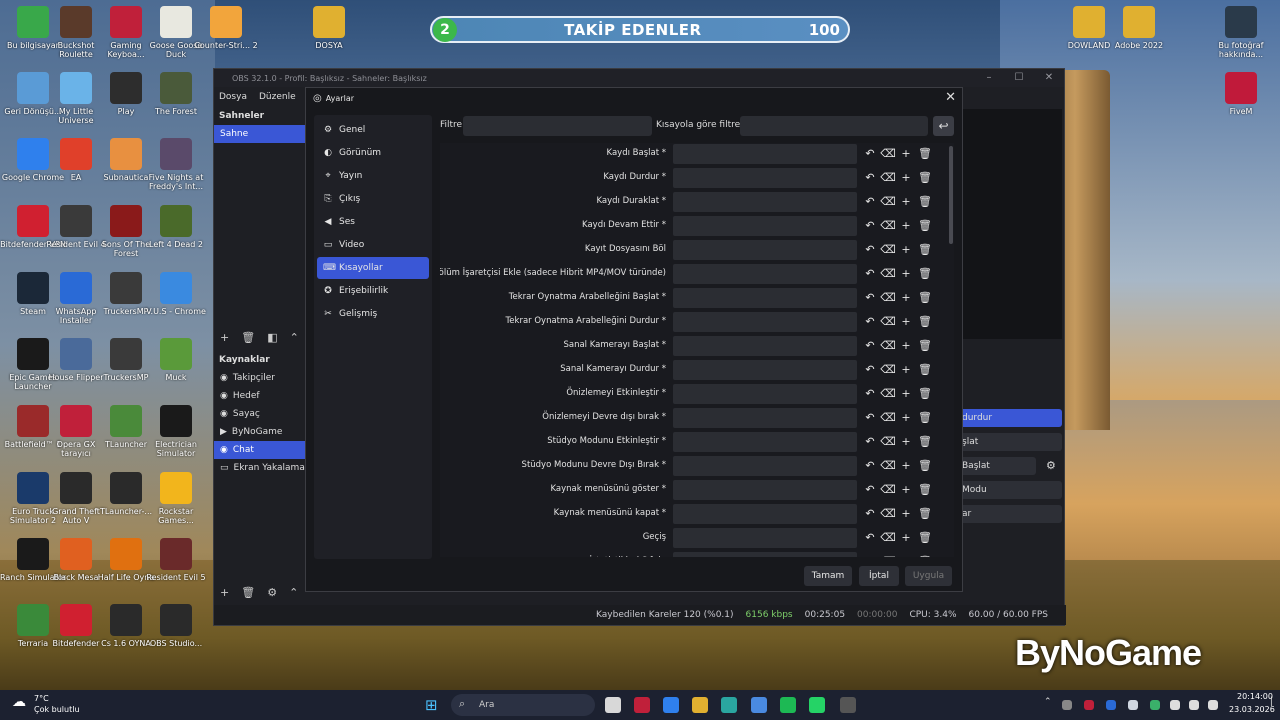  Describe the element at coordinates (834, 126) in the screenshot. I see `hotkey-filter-input` at that location.